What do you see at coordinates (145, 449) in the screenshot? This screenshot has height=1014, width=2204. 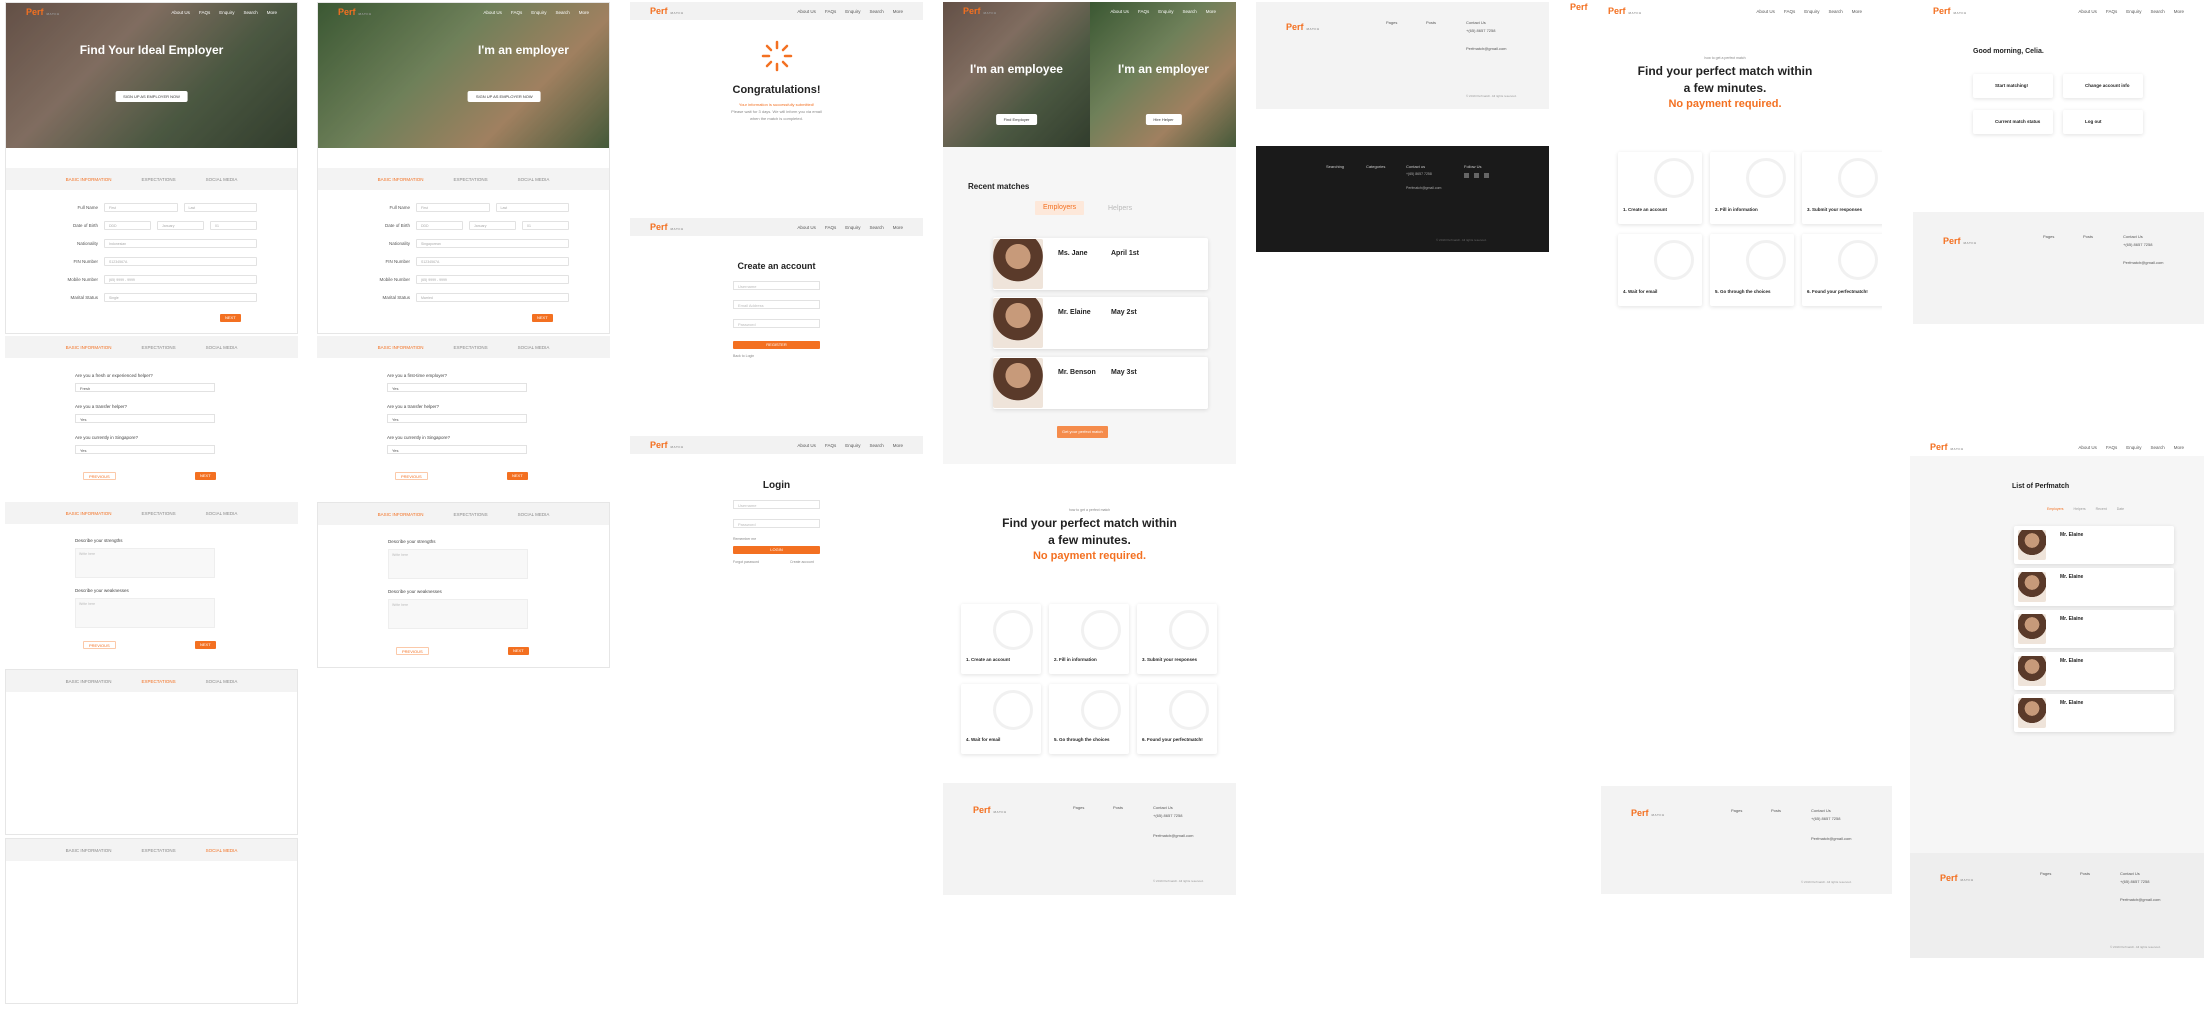 I see `singapore-select: Yes` at bounding box center [145, 449].